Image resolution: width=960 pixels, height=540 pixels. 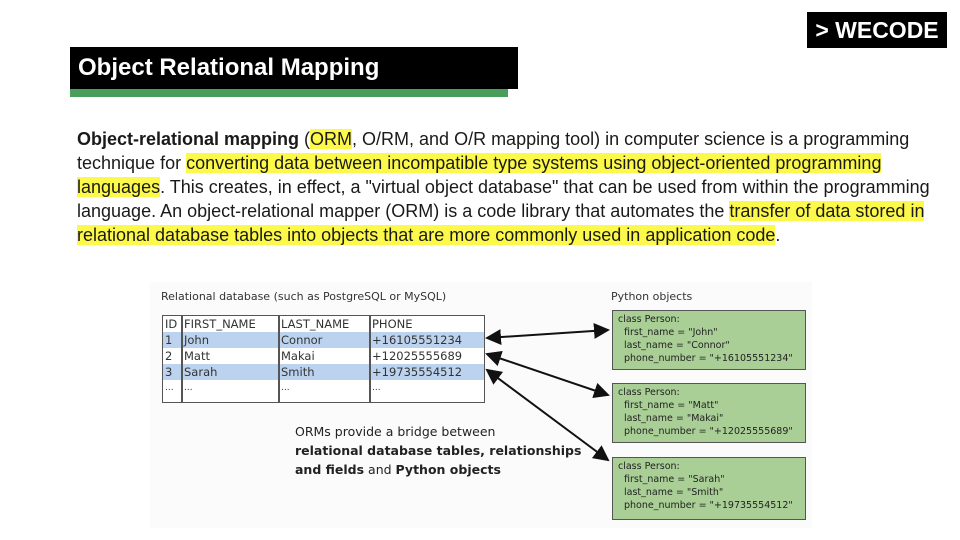 I want to click on title-underline, so click(x=289, y=93).